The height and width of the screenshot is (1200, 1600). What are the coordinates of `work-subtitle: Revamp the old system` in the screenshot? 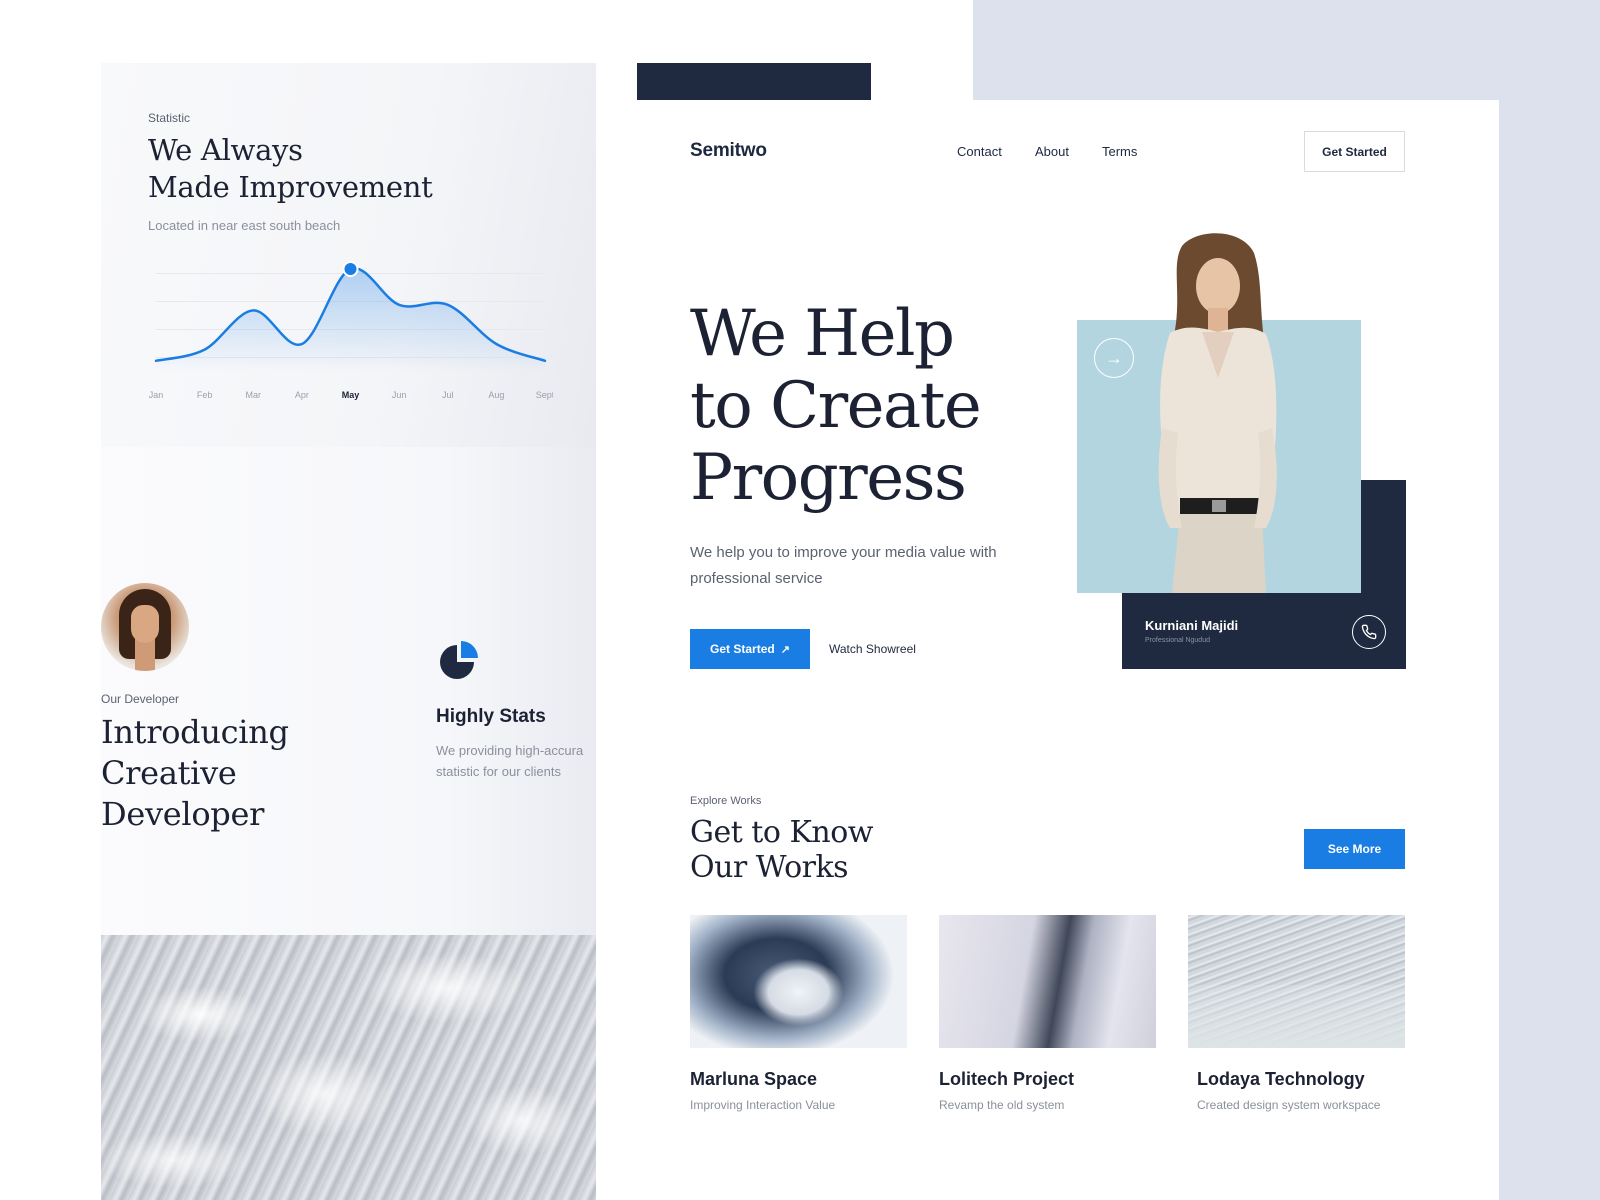 It's located at (1002, 1105).